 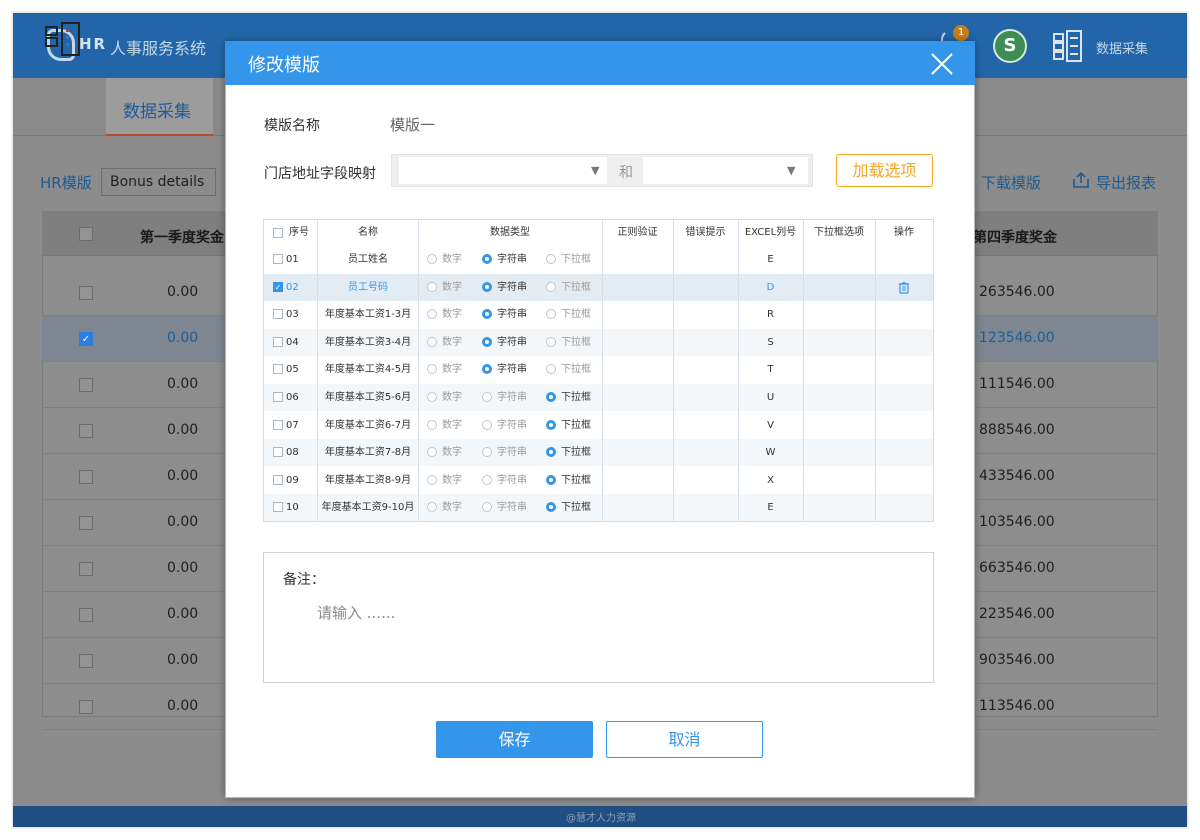 I want to click on export-report-link: 导出报表, so click(x=1126, y=182).